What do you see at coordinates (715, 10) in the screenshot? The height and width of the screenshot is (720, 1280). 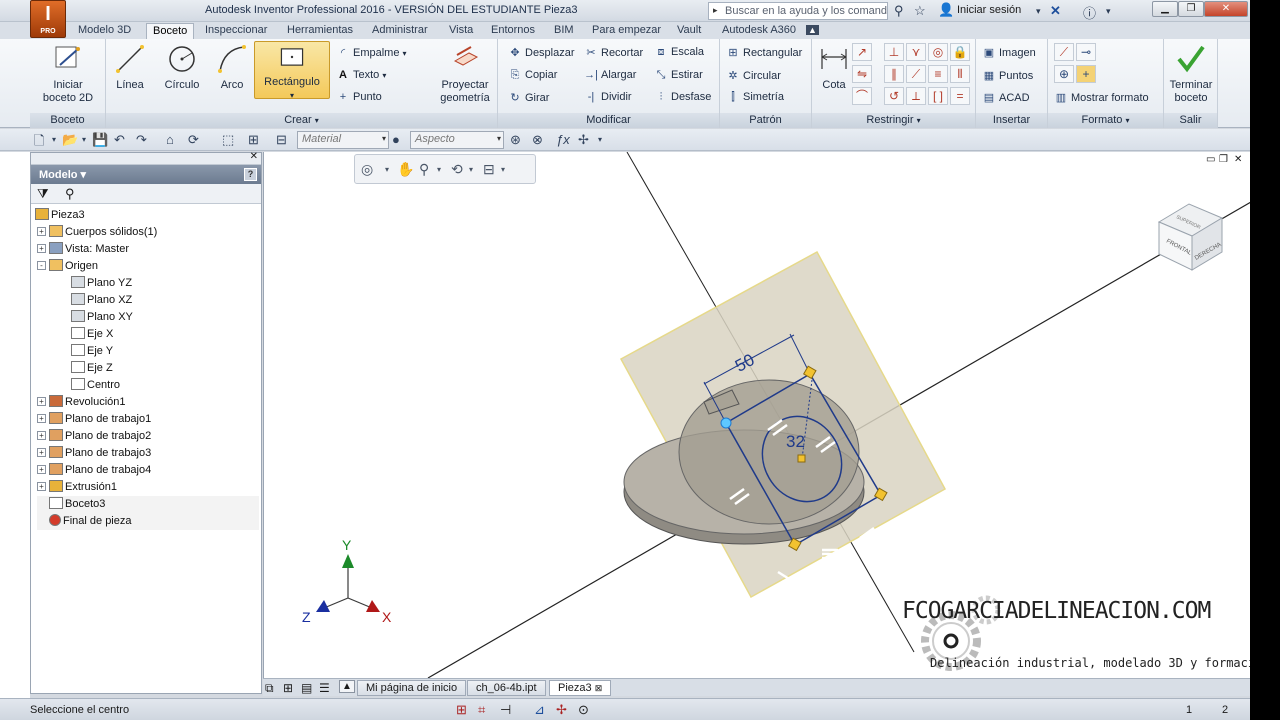 I see `search-dropdown-icon: ▸` at bounding box center [715, 10].